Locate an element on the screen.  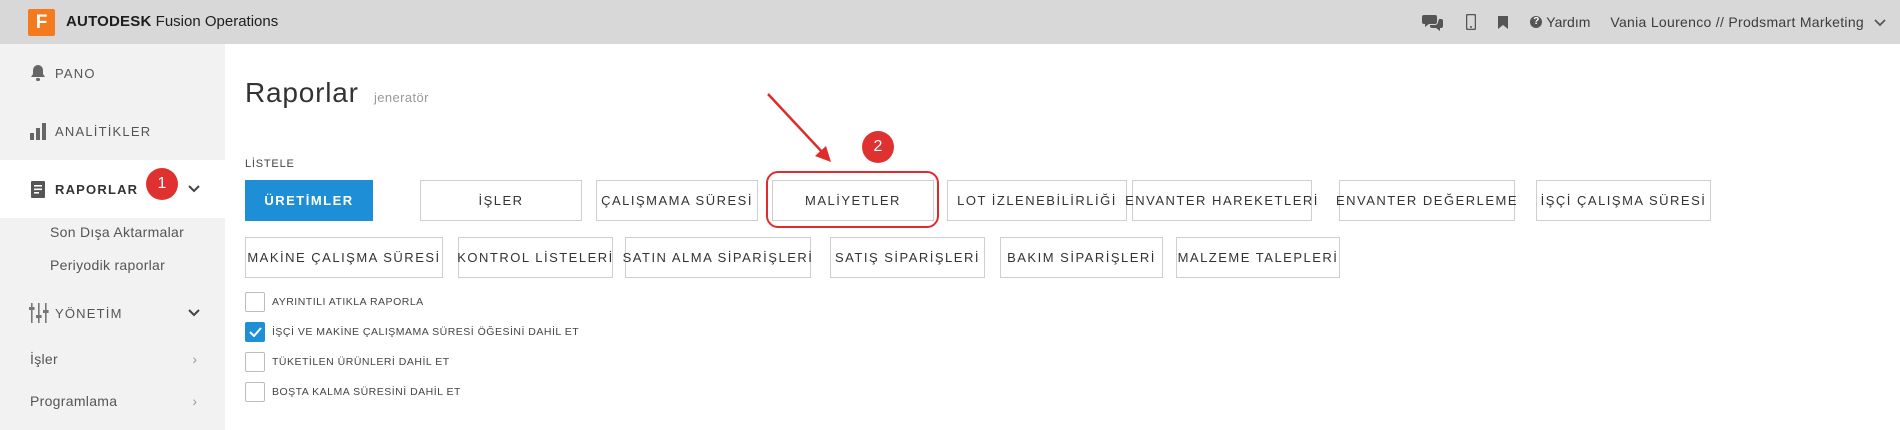
report-button-calismama-suresi: ÇALIŞMAMA SÜRESİ is located at coordinates (677, 200).